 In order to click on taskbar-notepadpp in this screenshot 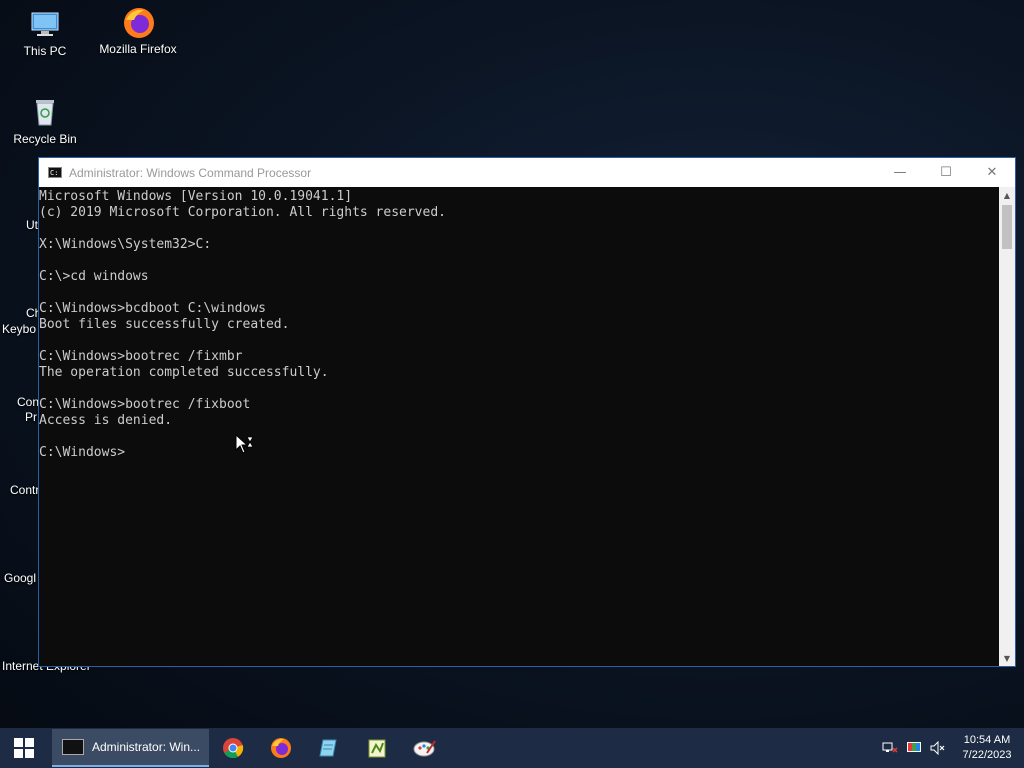, I will do `click(377, 748)`.